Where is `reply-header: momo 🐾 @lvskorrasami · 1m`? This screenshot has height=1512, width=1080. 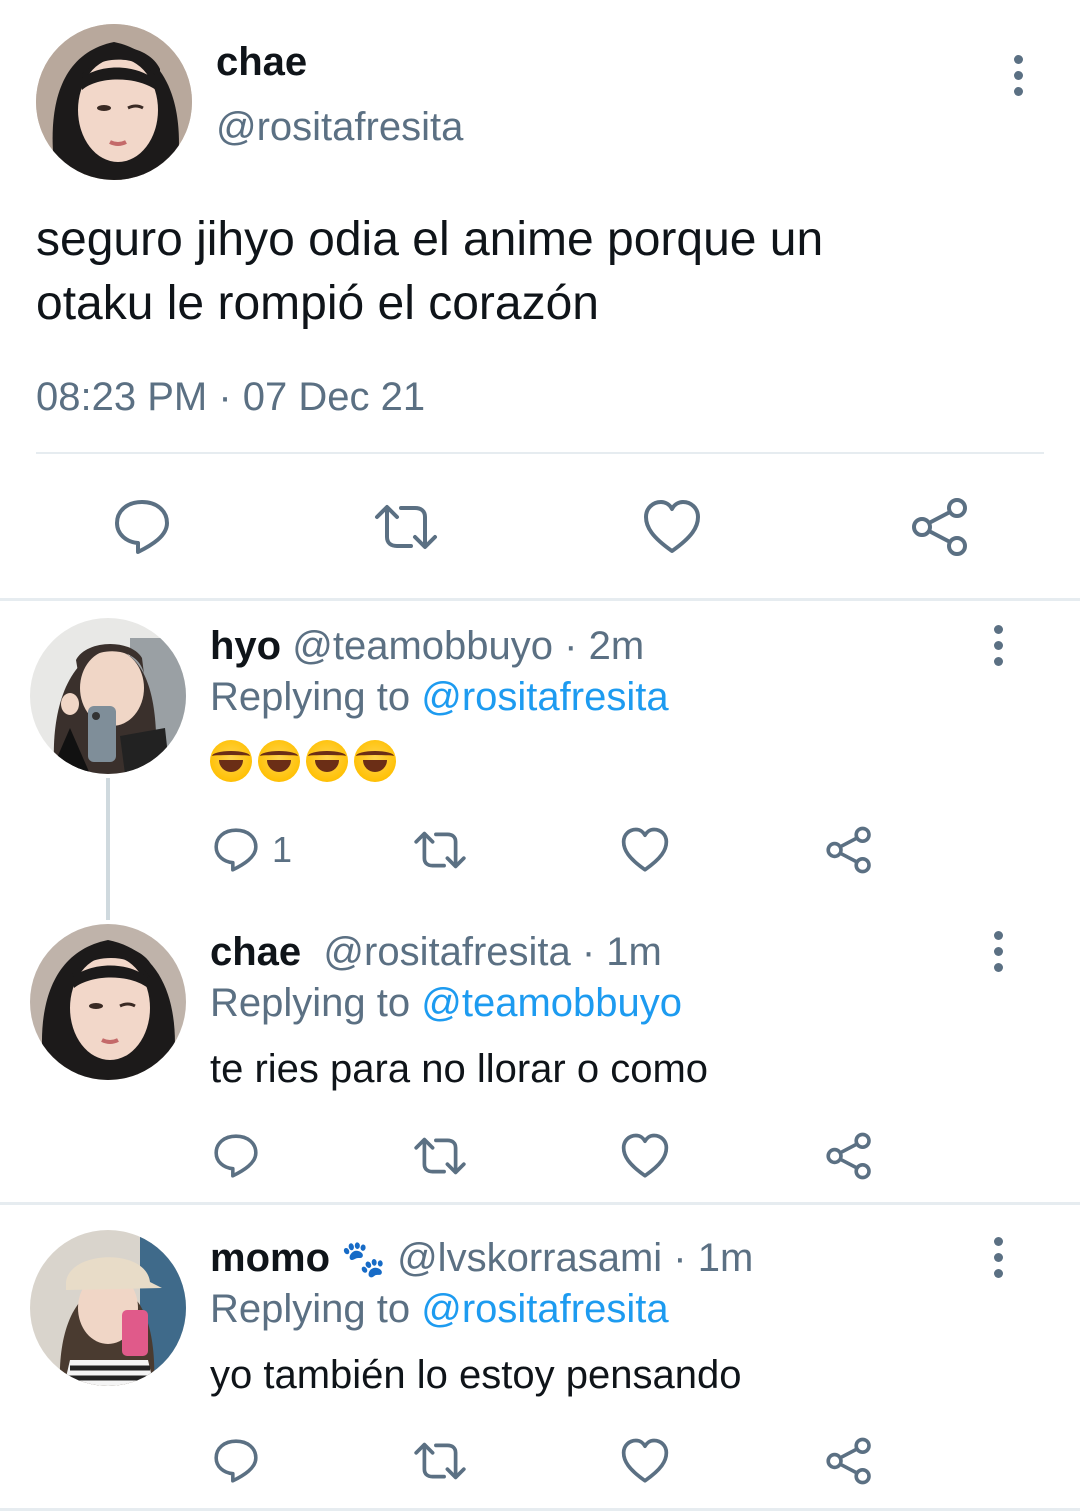 reply-header: momo 🐾 @lvskorrasami · 1m is located at coordinates (481, 1259).